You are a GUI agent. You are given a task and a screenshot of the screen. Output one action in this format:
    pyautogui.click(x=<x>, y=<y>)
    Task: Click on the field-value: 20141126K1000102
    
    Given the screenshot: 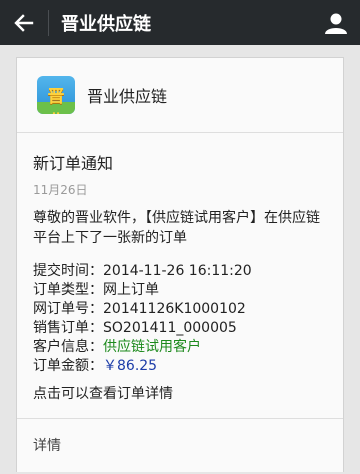 What is the action you would take?
    pyautogui.click(x=174, y=309)
    